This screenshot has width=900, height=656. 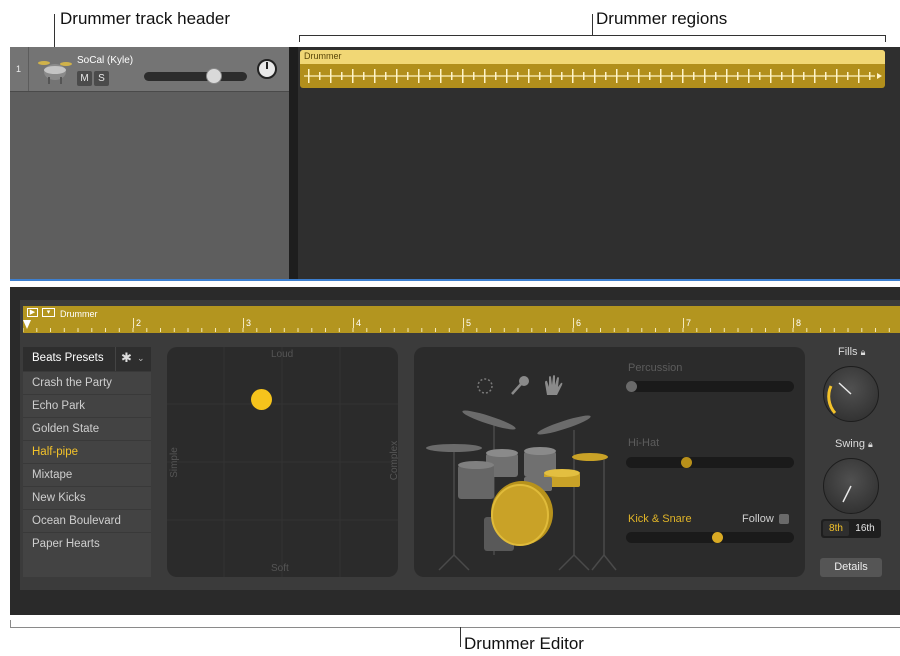 I want to click on beats-xy-pad: Loud Soft Simple Complex, so click(x=282, y=462).